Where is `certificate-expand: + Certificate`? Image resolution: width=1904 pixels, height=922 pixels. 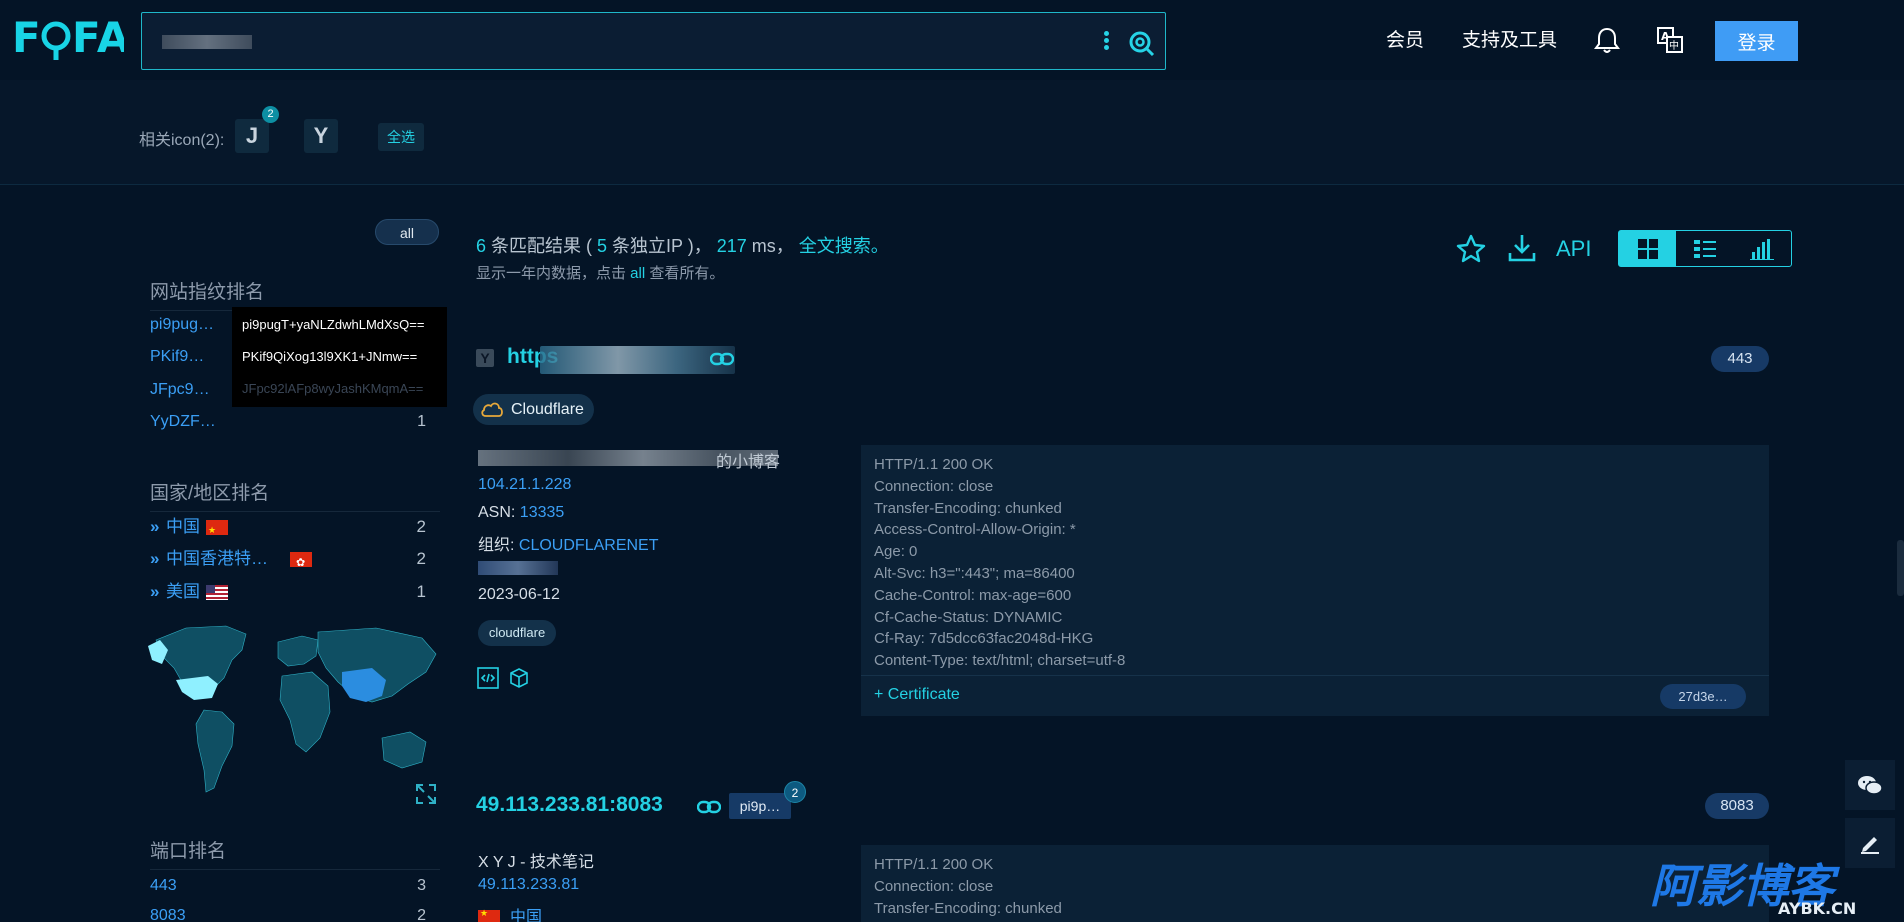 certificate-expand: + Certificate is located at coordinates (917, 695).